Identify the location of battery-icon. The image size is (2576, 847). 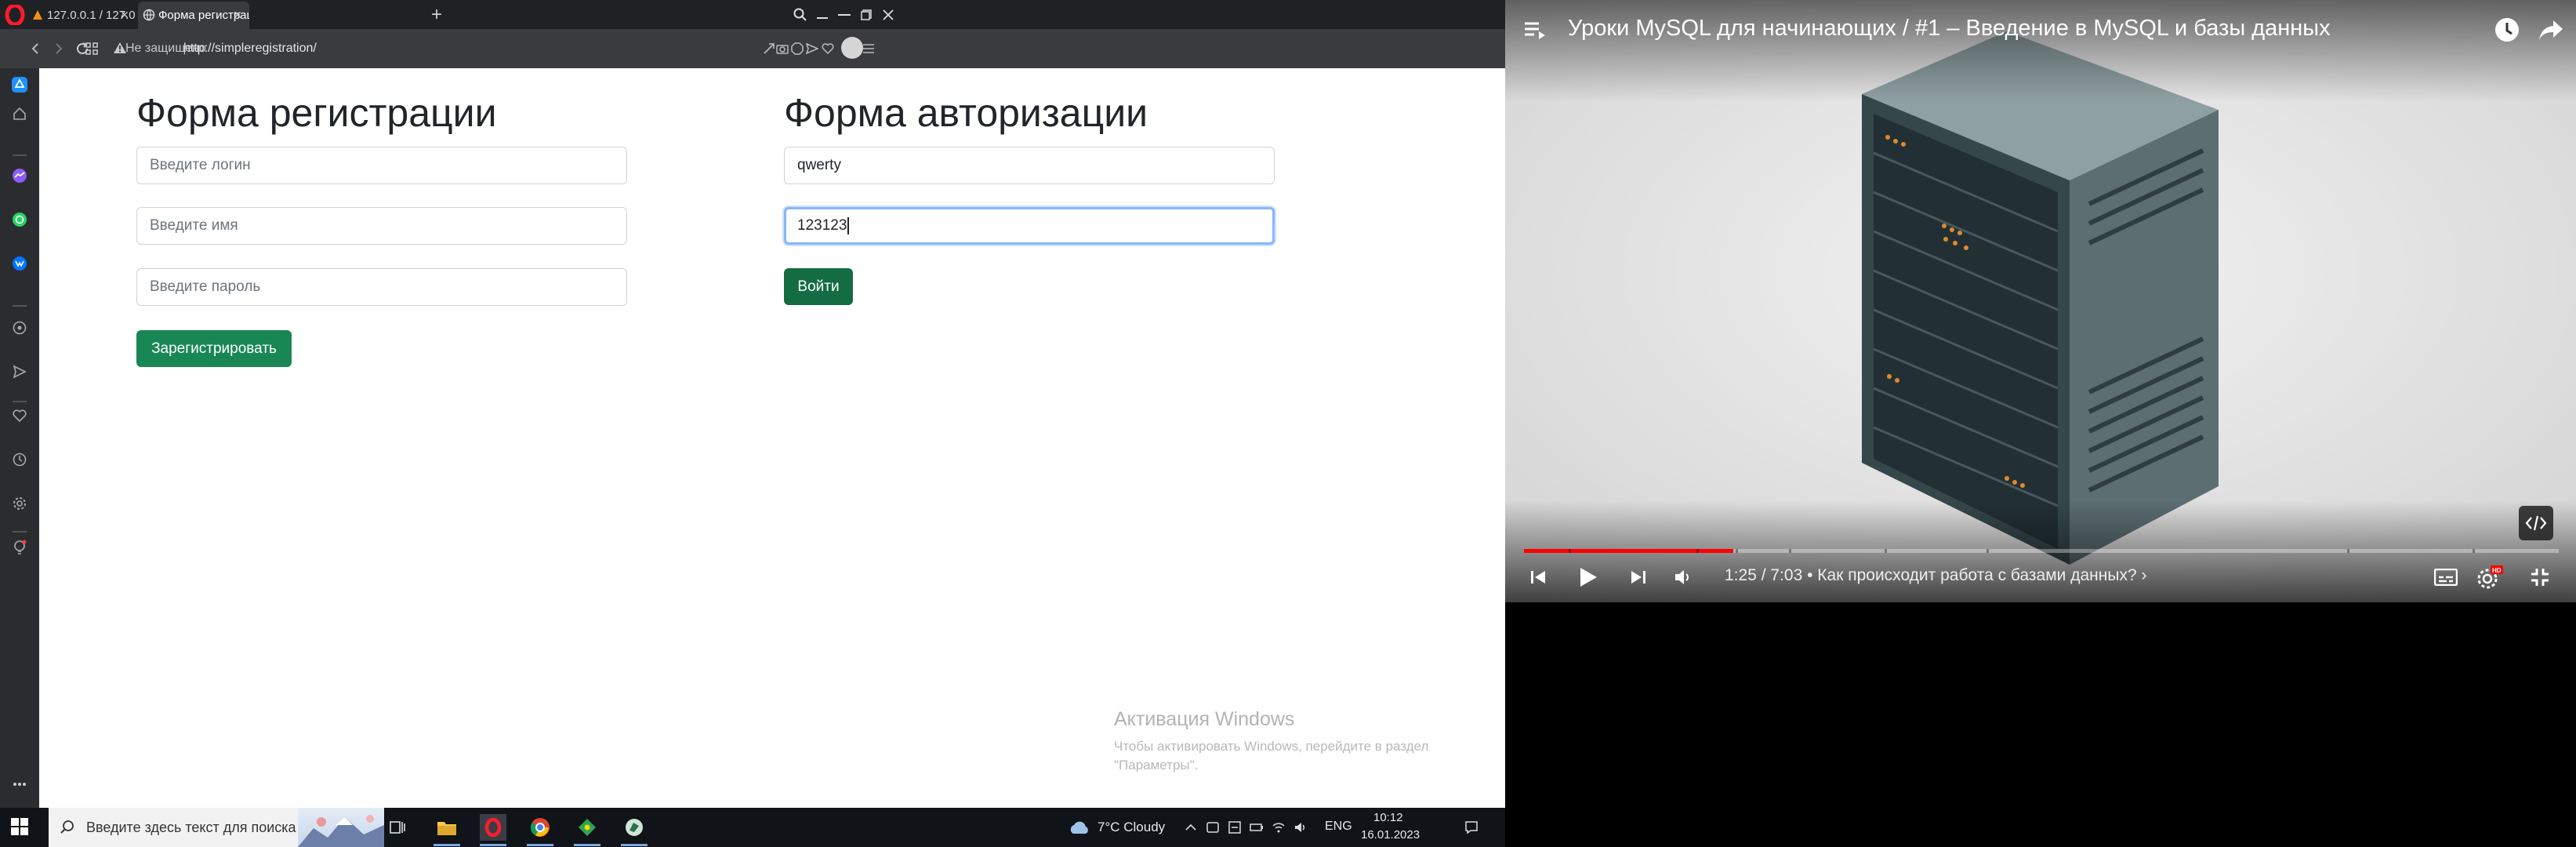
(1257, 827).